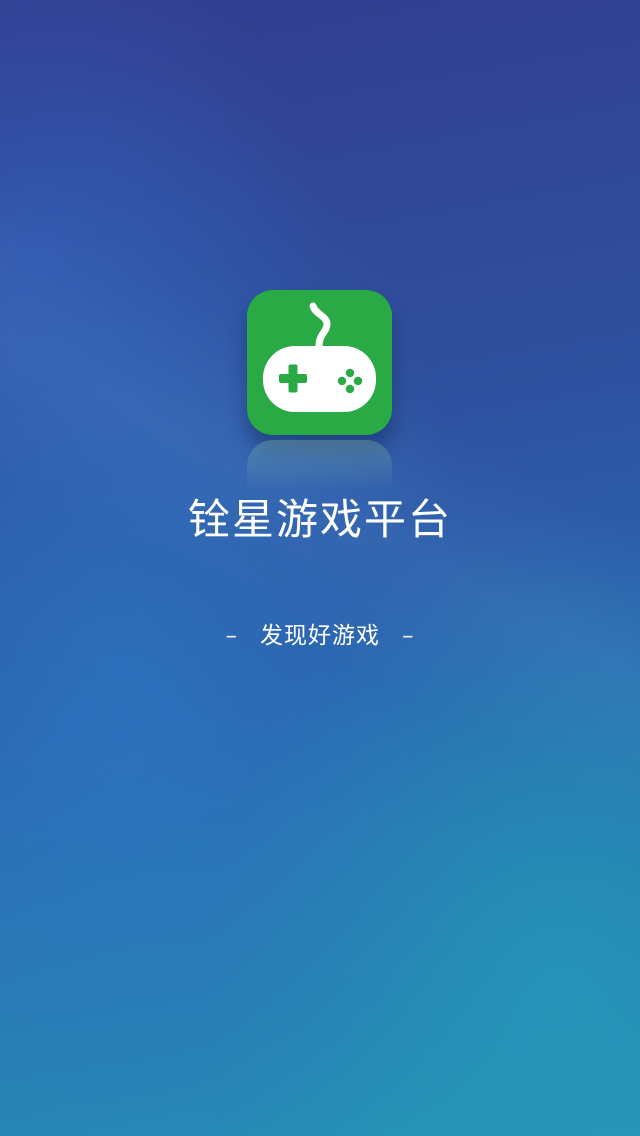 The width and height of the screenshot is (640, 1136). I want to click on tagline-text: 发现好游戏, so click(320, 636).